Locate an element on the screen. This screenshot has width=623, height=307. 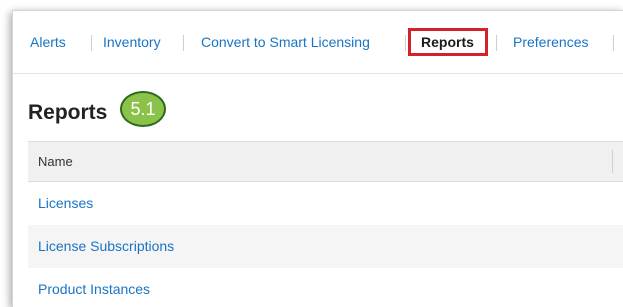
tab-alerts: Alerts is located at coordinates (48, 42).